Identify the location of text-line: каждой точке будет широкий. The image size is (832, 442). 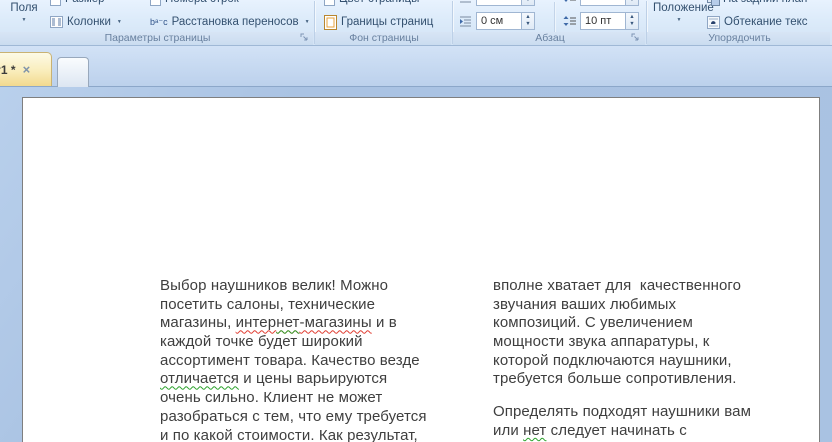
(261, 342).